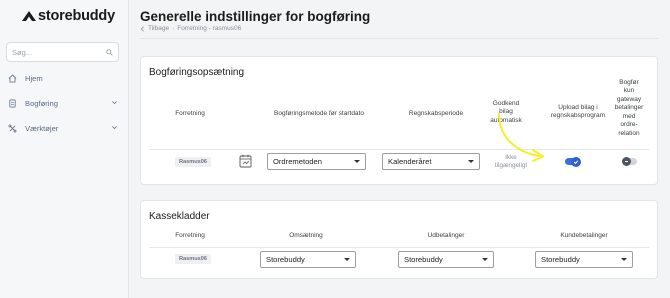 The height and width of the screenshot is (298, 670). Describe the element at coordinates (142, 28) in the screenshot. I see `chevron-left-icon` at that location.